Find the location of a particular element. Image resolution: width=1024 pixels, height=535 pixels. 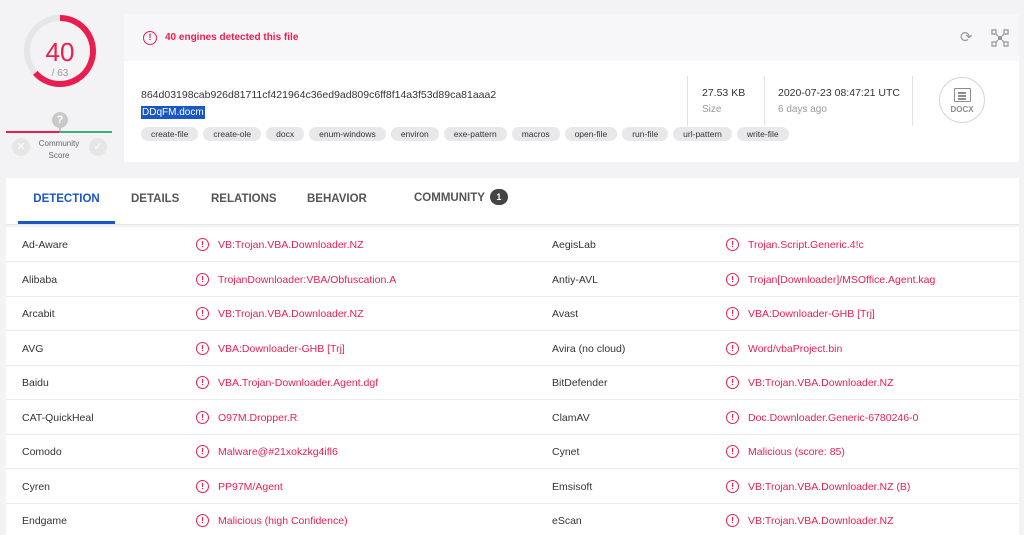

detection-result: Malware@#21xokzkg4ifl6 is located at coordinates (278, 452).